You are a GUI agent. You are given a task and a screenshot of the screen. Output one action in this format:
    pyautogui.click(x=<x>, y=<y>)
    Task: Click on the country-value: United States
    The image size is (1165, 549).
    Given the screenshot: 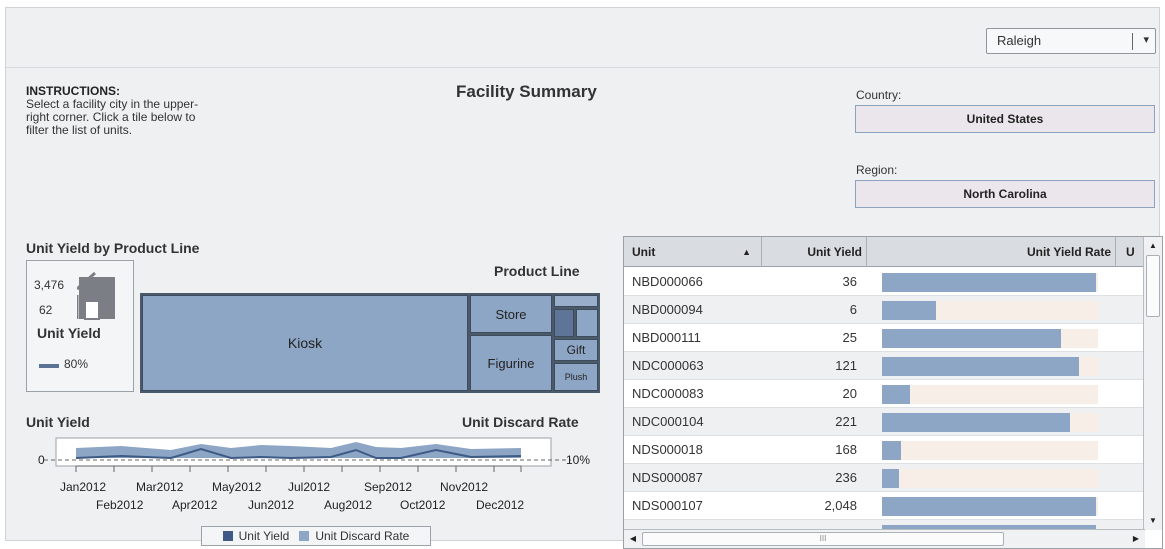 What is the action you would take?
    pyautogui.click(x=1005, y=119)
    